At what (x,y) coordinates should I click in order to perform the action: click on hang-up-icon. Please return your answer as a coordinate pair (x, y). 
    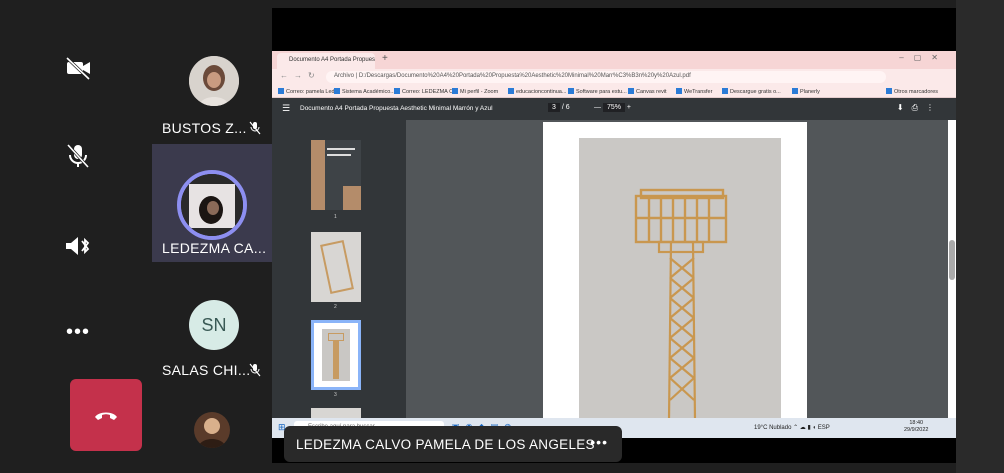
    Looking at the image, I should click on (106, 416).